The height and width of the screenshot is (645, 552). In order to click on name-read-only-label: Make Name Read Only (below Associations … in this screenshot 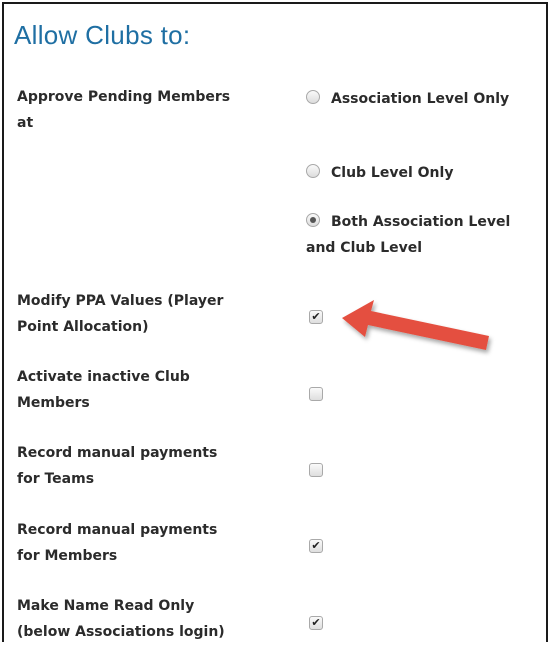, I will do `click(121, 619)`.